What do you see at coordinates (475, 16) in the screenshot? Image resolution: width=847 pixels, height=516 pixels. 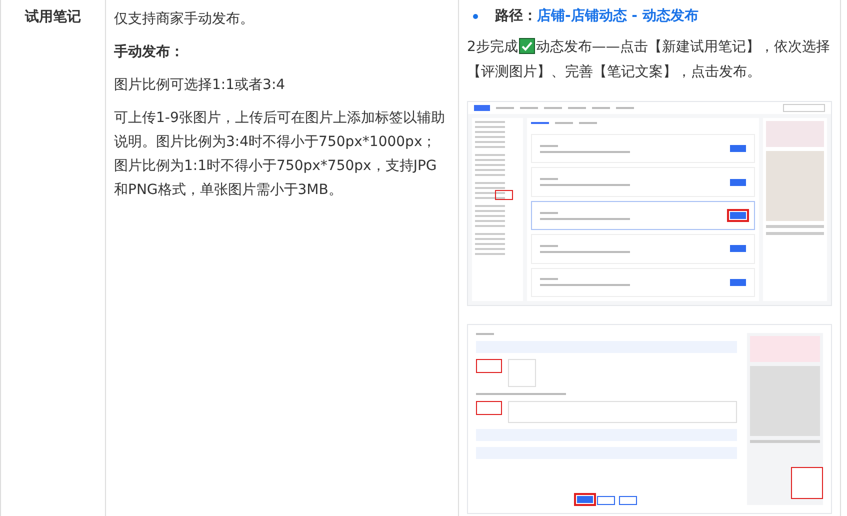 I see `bullet-icon` at bounding box center [475, 16].